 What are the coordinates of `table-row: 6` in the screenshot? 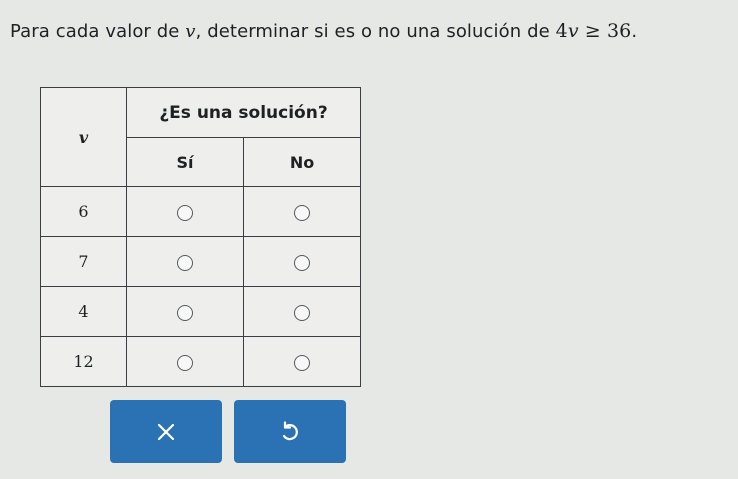 It's located at (201, 211).